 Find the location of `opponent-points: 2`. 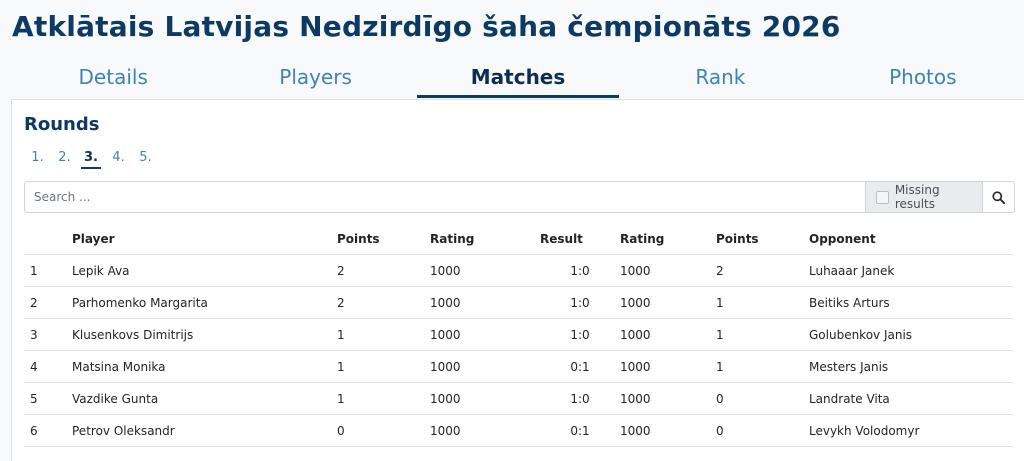

opponent-points: 2 is located at coordinates (762, 270).